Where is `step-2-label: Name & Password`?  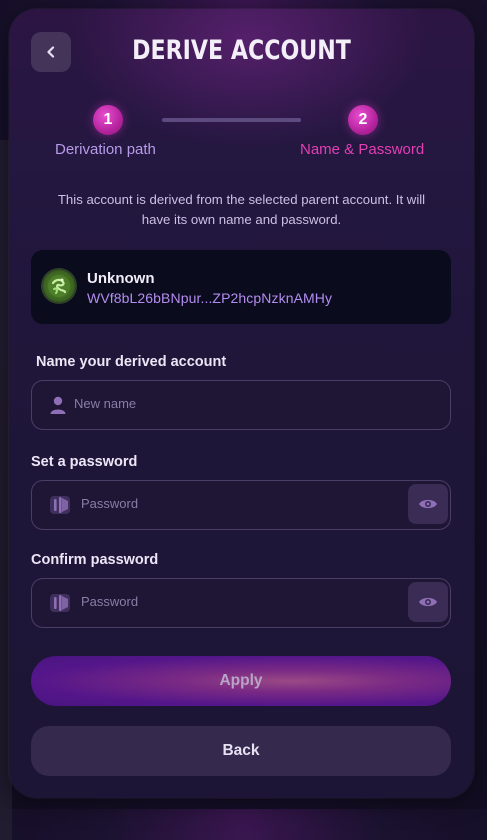 step-2-label: Name & Password is located at coordinates (362, 149).